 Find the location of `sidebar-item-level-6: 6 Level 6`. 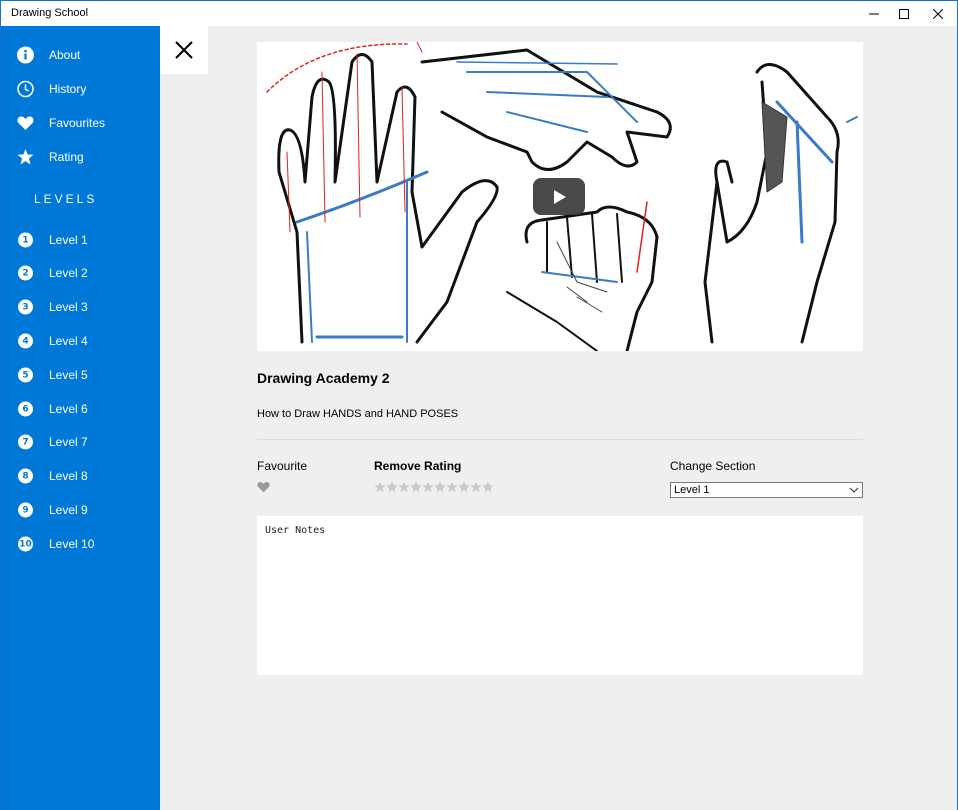

sidebar-item-level-6: 6 Level 6 is located at coordinates (80, 409).